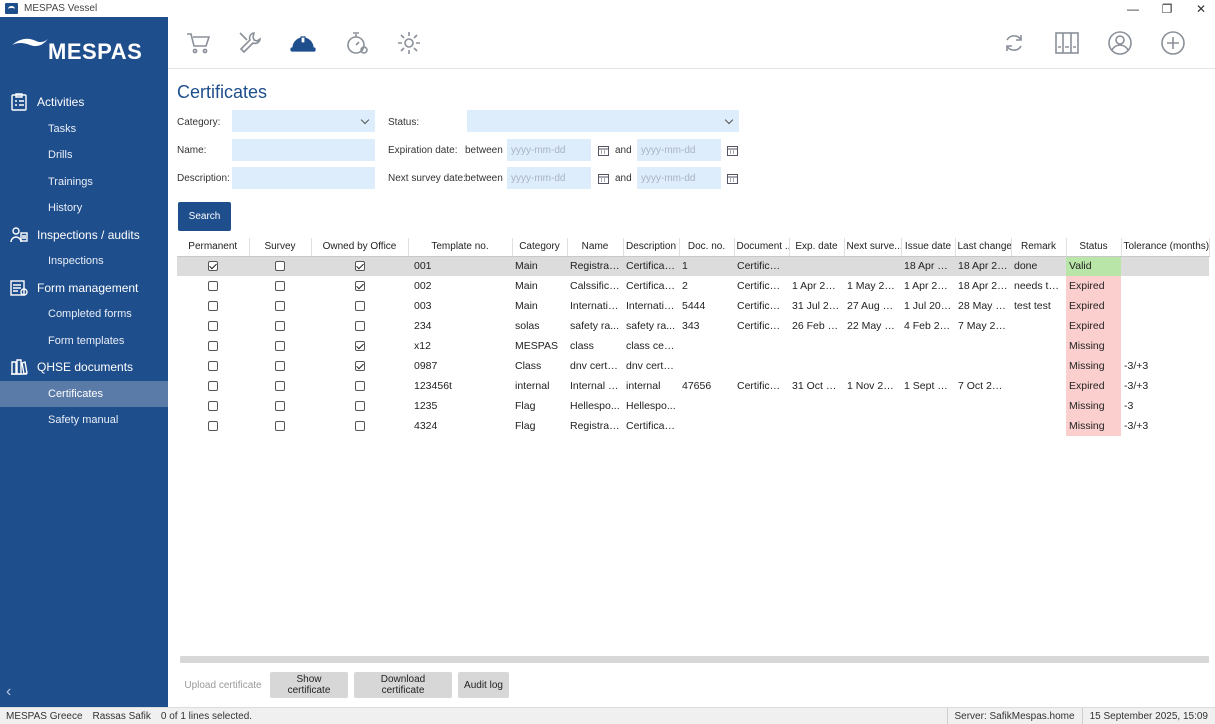 This screenshot has height=724, width=1215. I want to click on column-header: Survey, so click(280, 247).